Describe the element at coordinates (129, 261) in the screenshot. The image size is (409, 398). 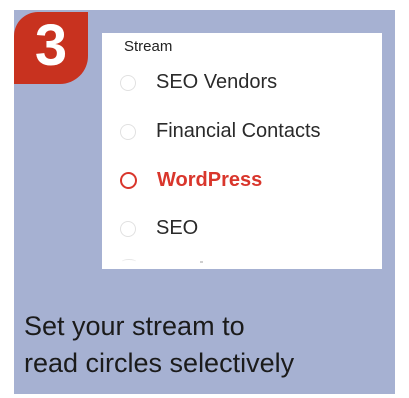
I see `cut-off-radio-icon` at that location.